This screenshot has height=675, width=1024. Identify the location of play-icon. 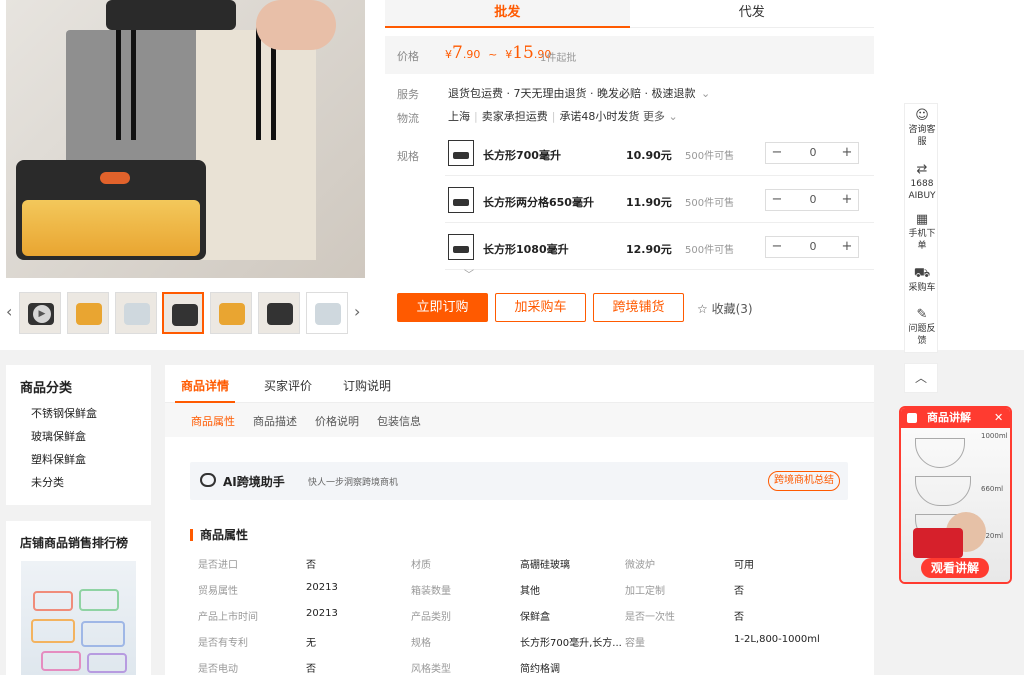
(912, 418).